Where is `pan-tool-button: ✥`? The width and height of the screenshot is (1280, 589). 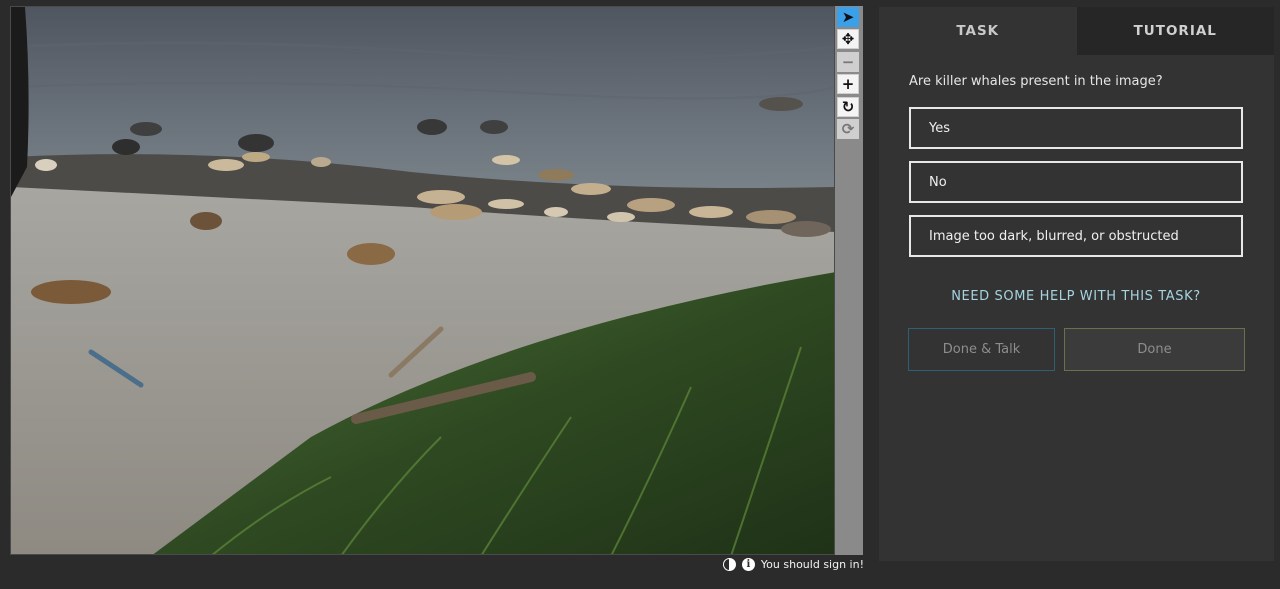
pan-tool-button: ✥ is located at coordinates (848, 39).